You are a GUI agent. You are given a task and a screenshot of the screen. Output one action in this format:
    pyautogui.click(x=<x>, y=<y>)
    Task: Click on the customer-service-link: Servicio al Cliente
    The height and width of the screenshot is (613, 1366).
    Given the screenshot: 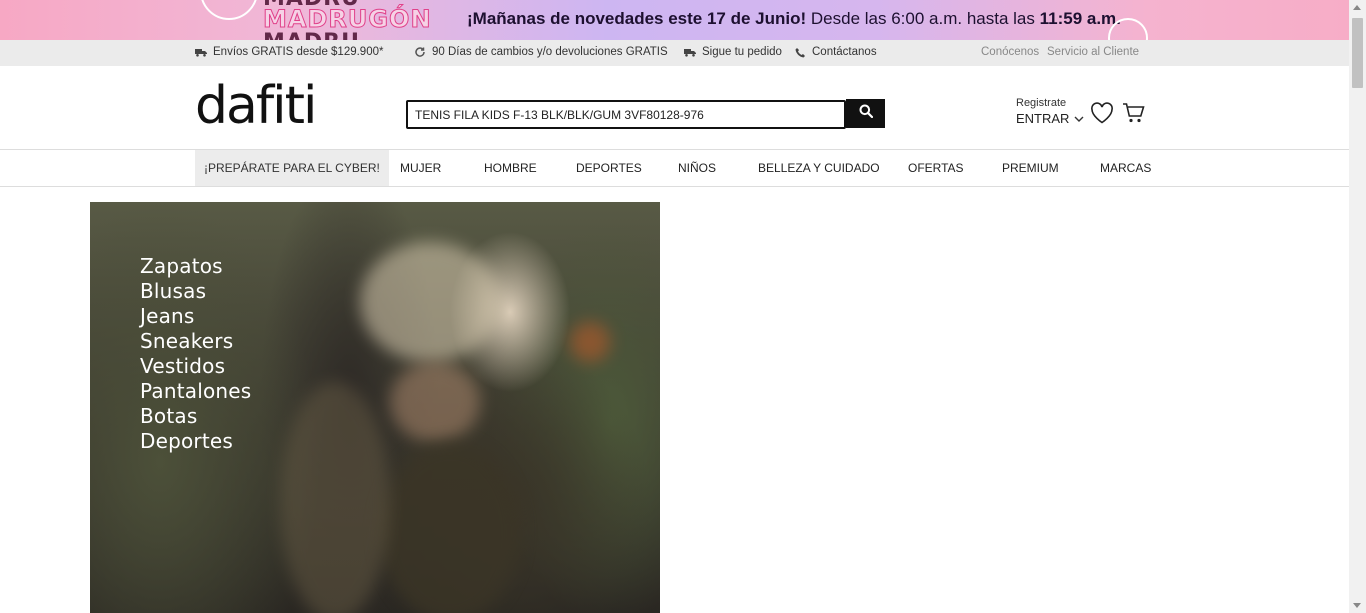 What is the action you would take?
    pyautogui.click(x=1093, y=52)
    